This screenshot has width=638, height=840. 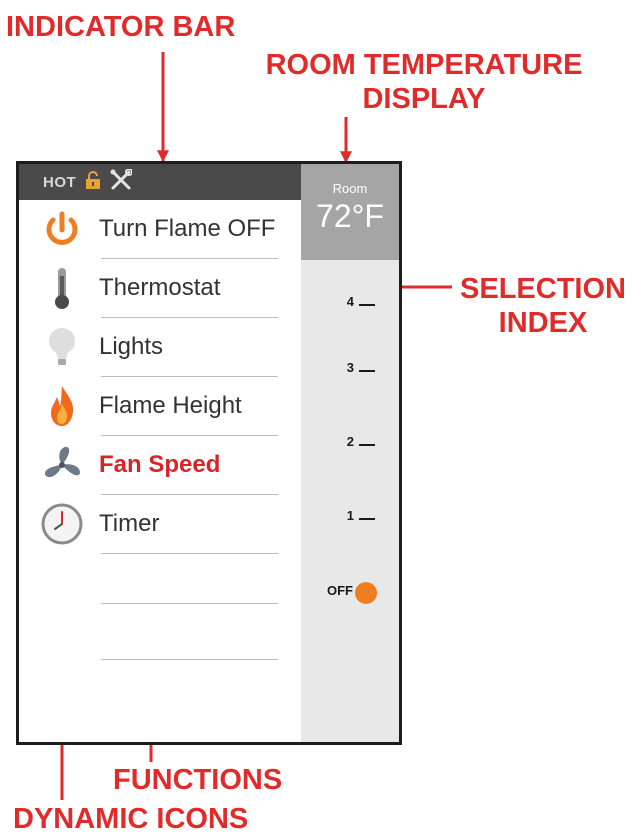 What do you see at coordinates (160, 182) in the screenshot?
I see `indicator-bar: HOT` at bounding box center [160, 182].